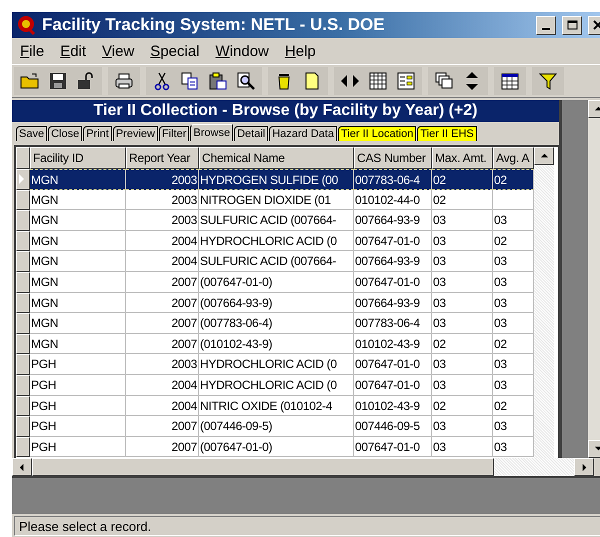  What do you see at coordinates (97, 133) in the screenshot?
I see `tab: Print` at bounding box center [97, 133].